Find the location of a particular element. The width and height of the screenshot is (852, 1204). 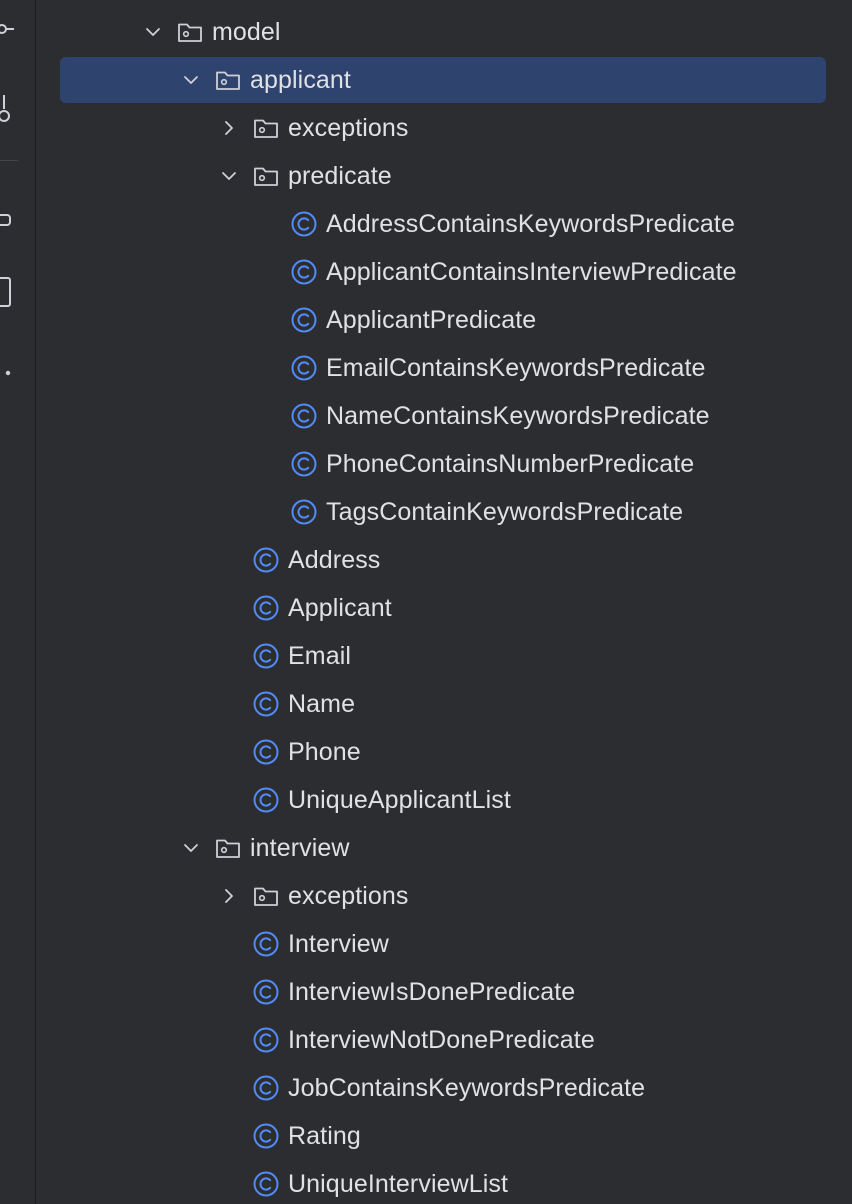

strip-divider is located at coordinates (9, 160).